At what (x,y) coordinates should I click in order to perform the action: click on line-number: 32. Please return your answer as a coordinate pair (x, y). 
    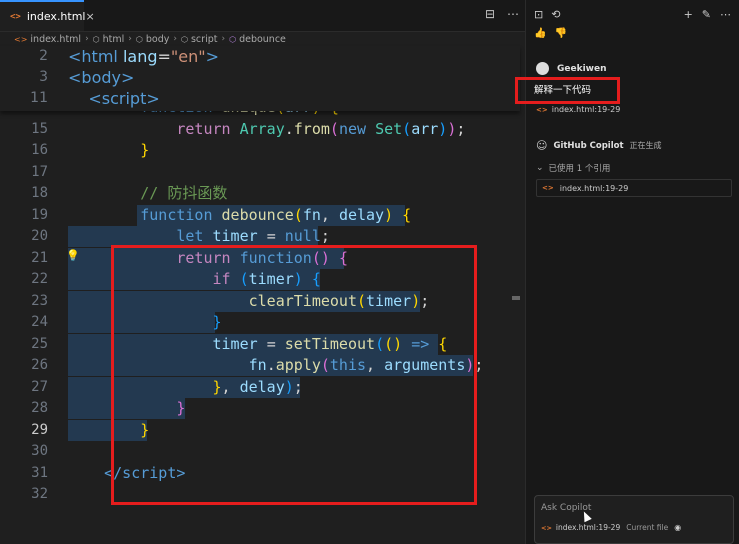
    Looking at the image, I should click on (24, 494).